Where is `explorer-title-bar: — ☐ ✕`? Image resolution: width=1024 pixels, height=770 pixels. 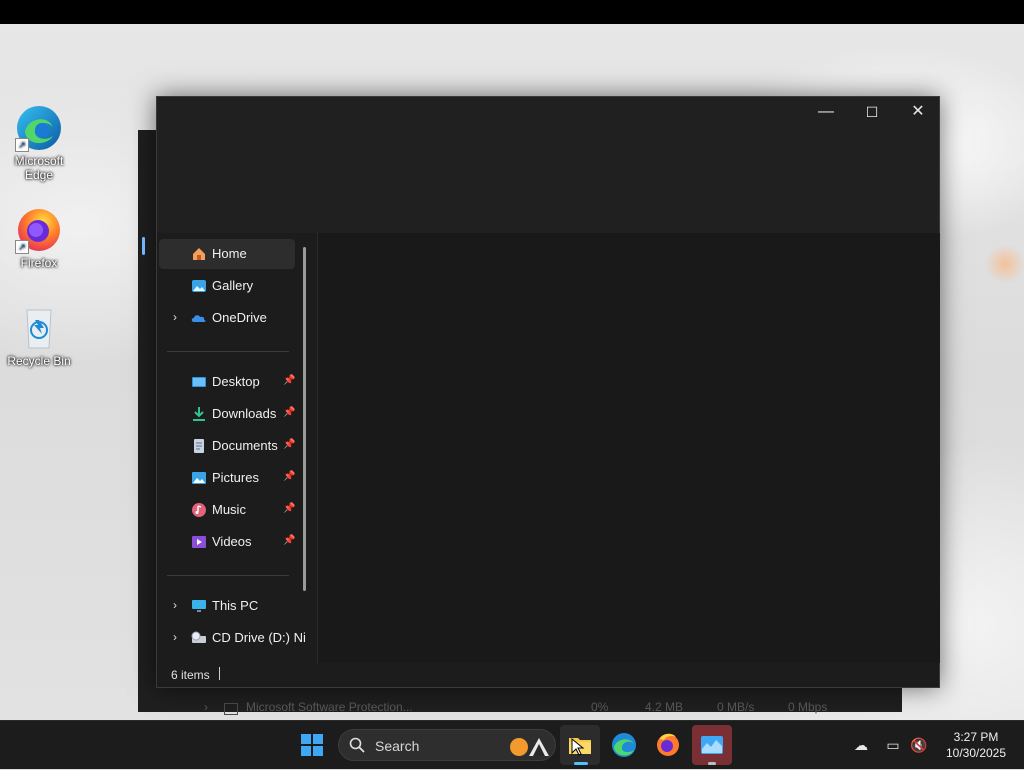
explorer-title-bar: — ☐ ✕ is located at coordinates (548, 165).